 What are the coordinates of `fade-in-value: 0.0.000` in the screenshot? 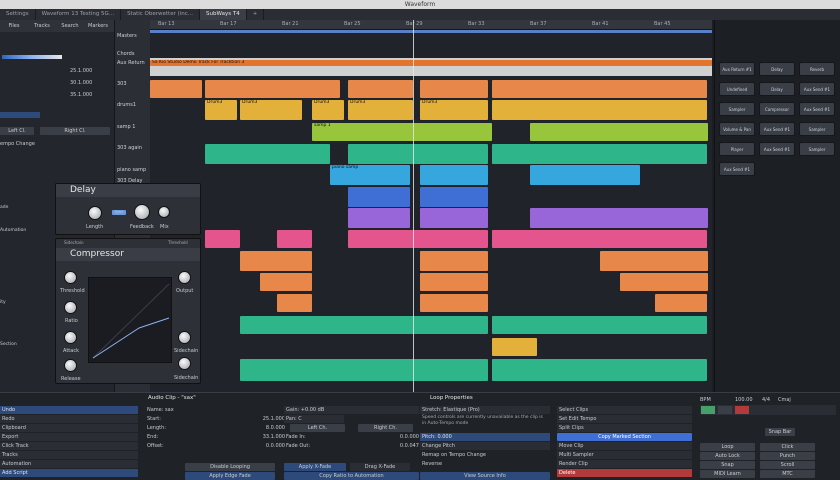 It's located at (409, 437).